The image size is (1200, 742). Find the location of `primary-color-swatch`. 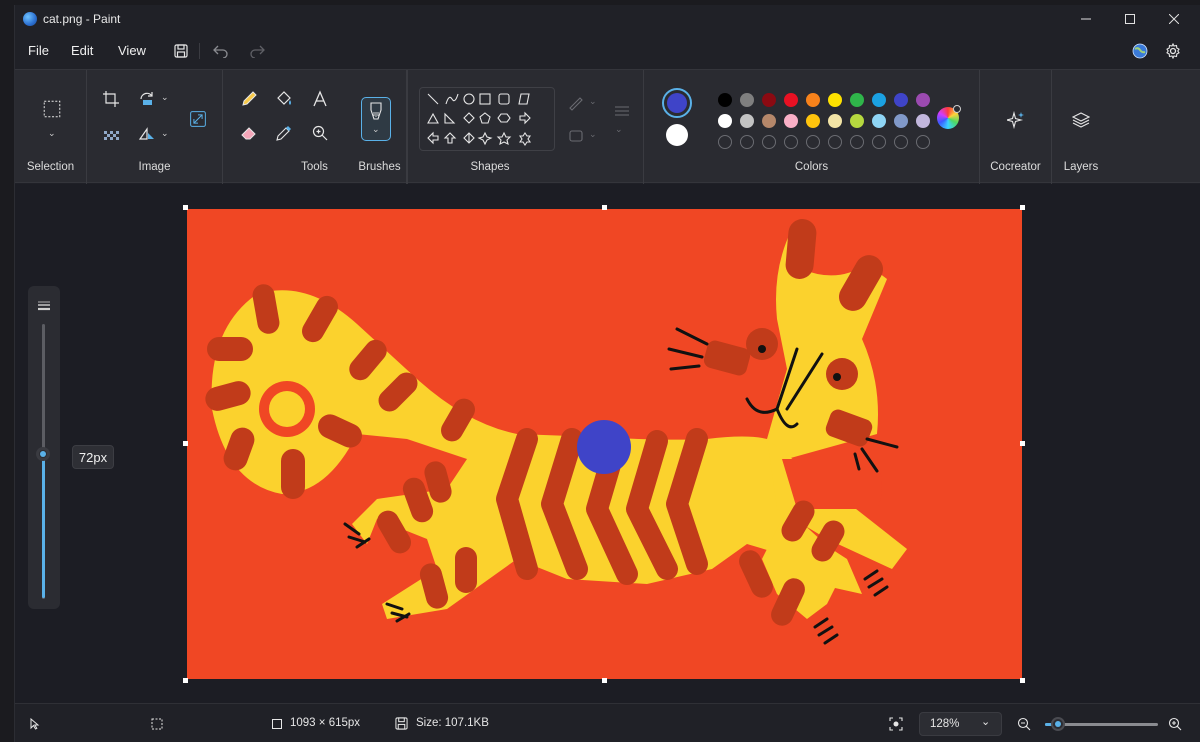

primary-color-swatch is located at coordinates (677, 103).